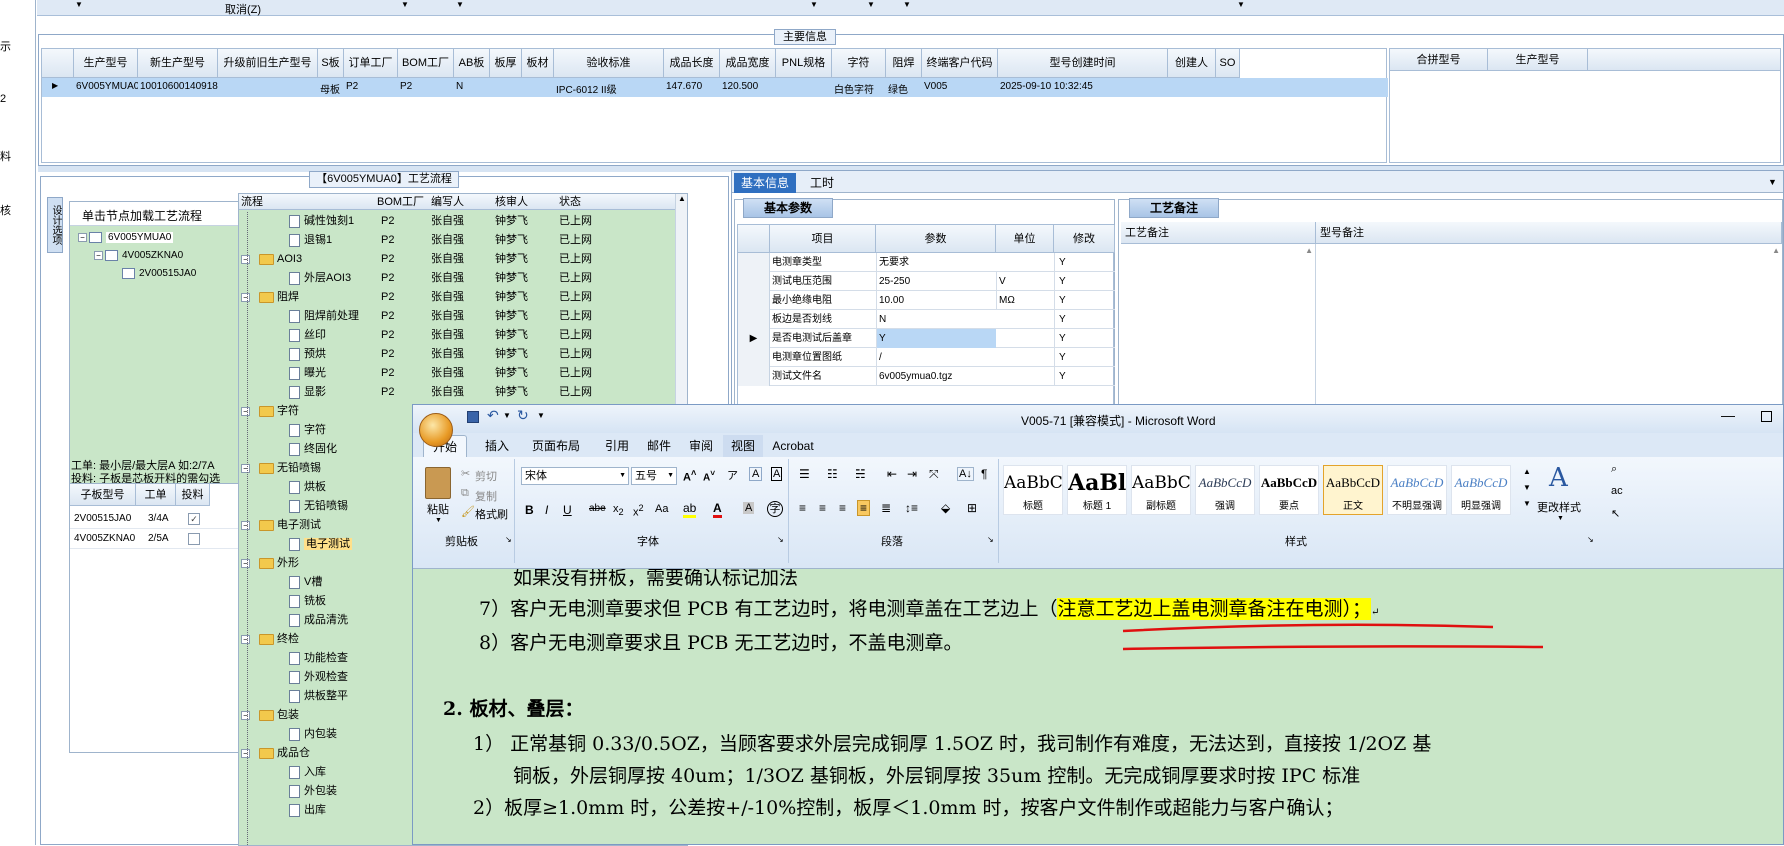 The width and height of the screenshot is (1784, 846). Describe the element at coordinates (1289, 490) in the screenshot. I see `style-item: AaBbCcD 要点` at that location.